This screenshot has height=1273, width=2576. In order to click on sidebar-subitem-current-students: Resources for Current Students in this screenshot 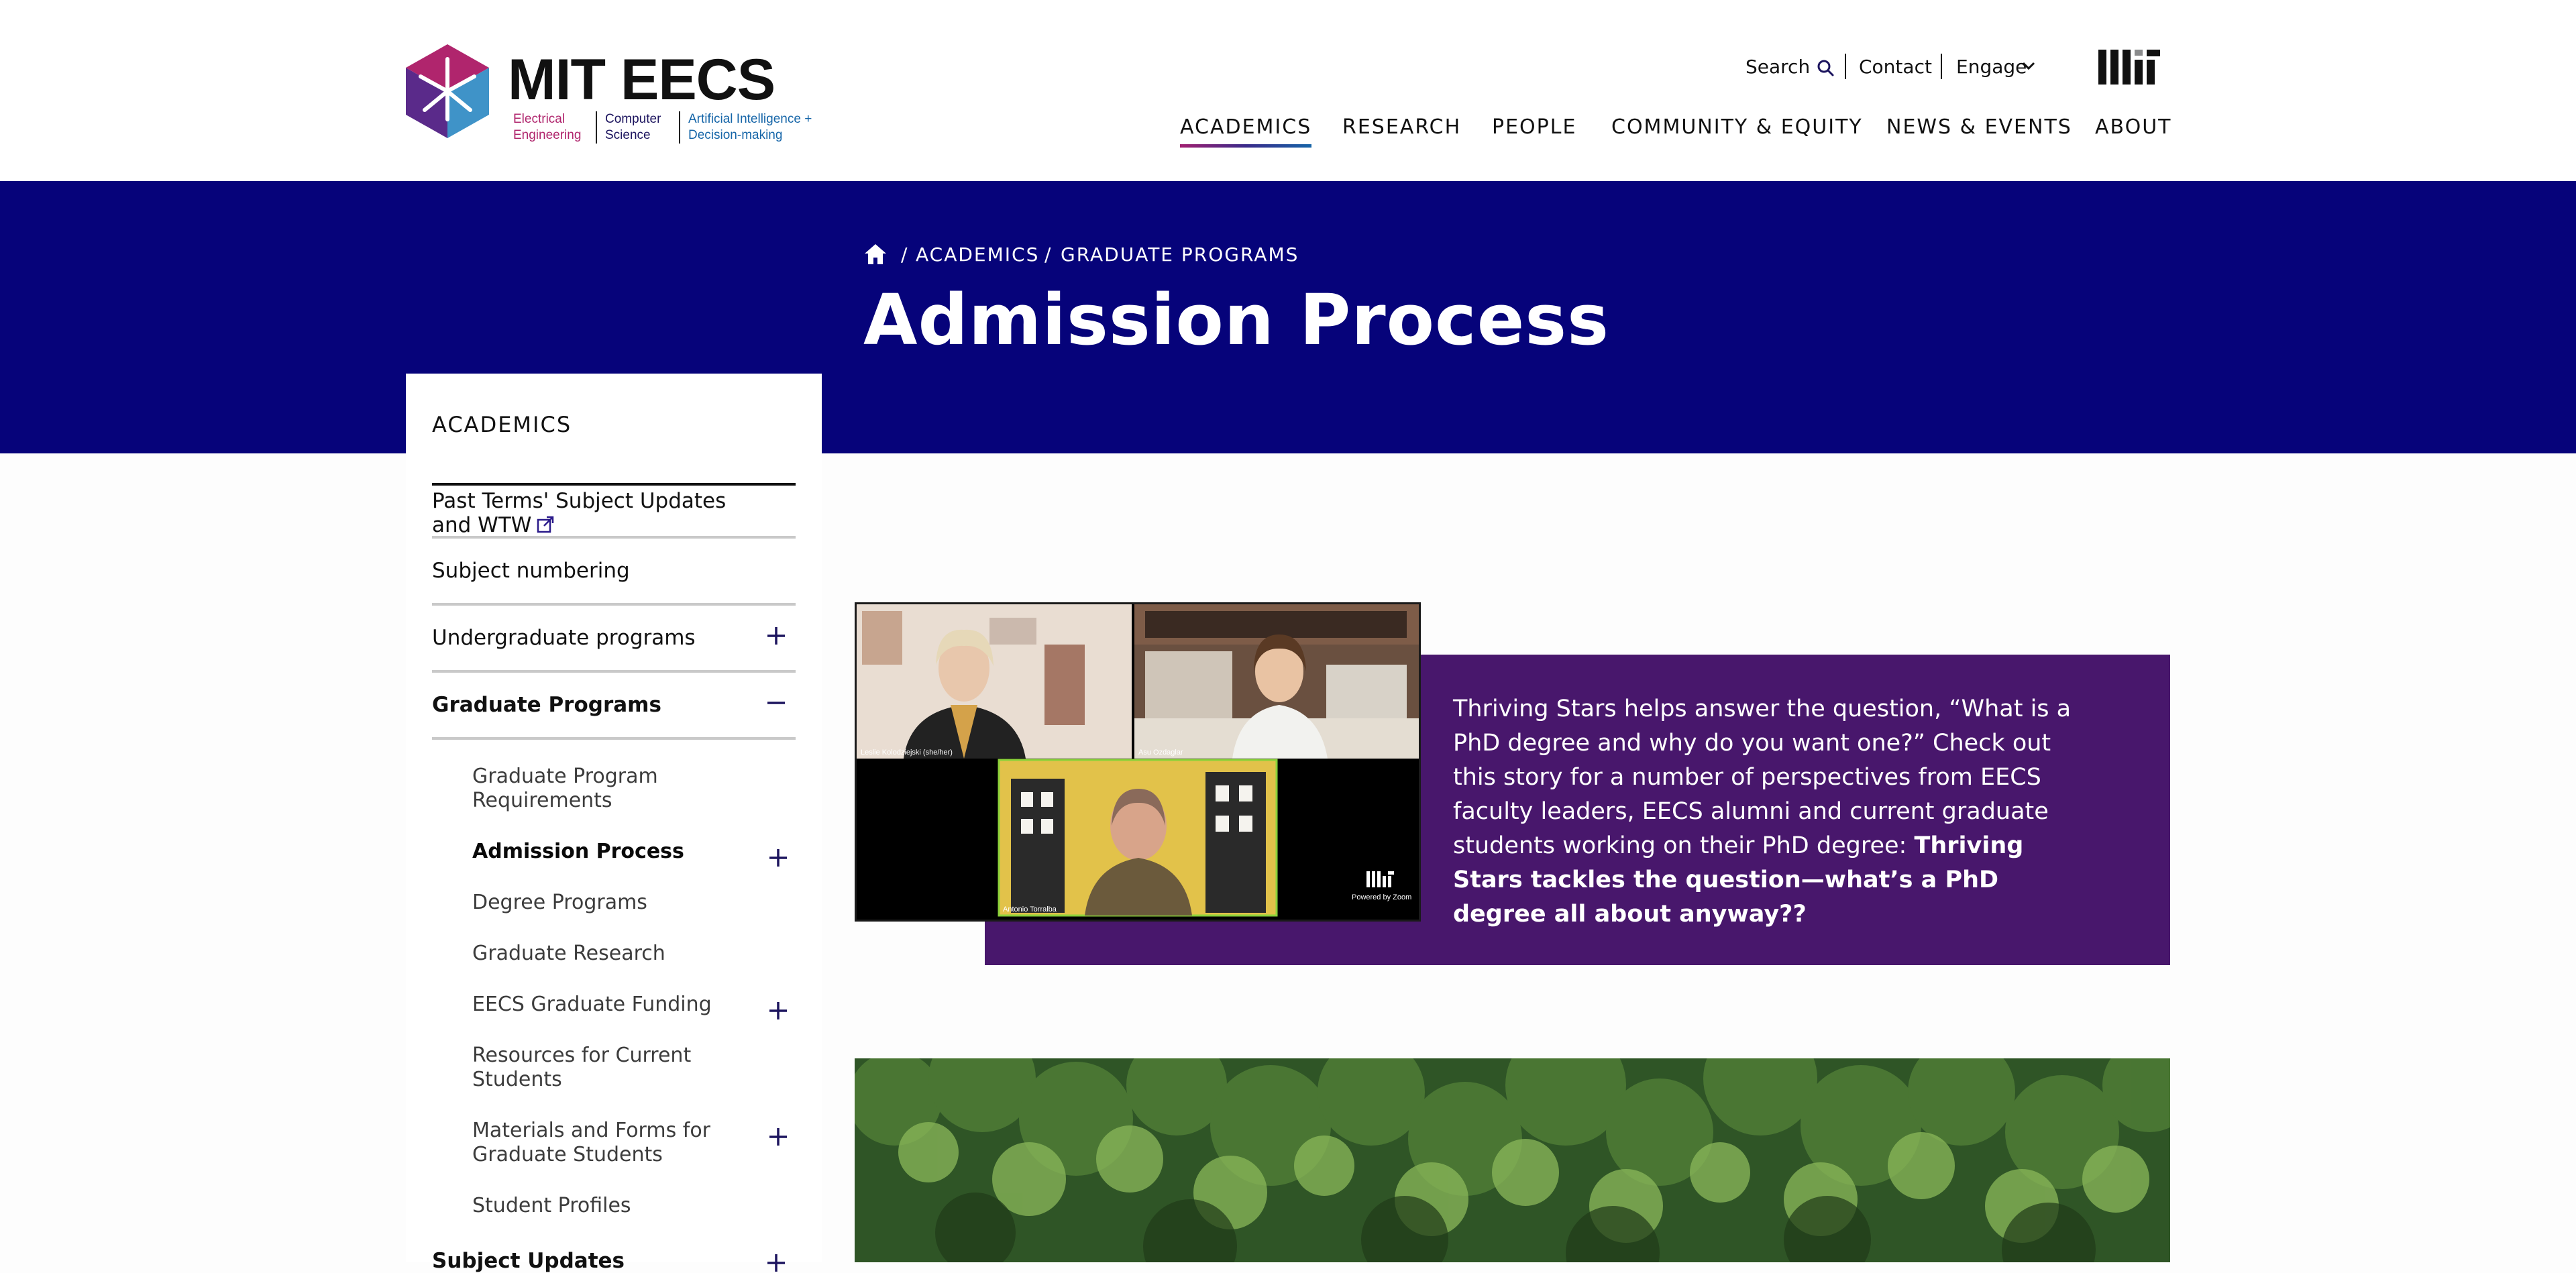, I will do `click(606, 1068)`.